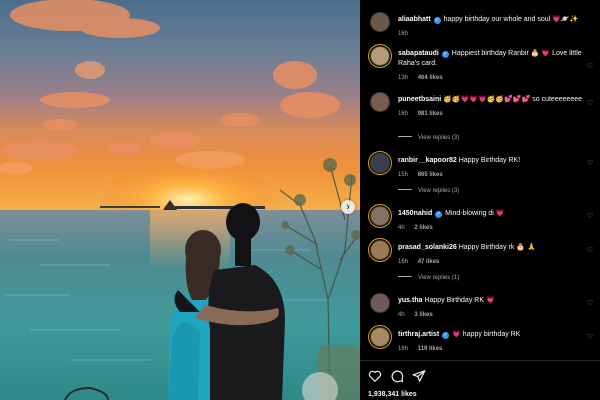  What do you see at coordinates (398, 377) in the screenshot?
I see `comment-bubble-icon` at bounding box center [398, 377].